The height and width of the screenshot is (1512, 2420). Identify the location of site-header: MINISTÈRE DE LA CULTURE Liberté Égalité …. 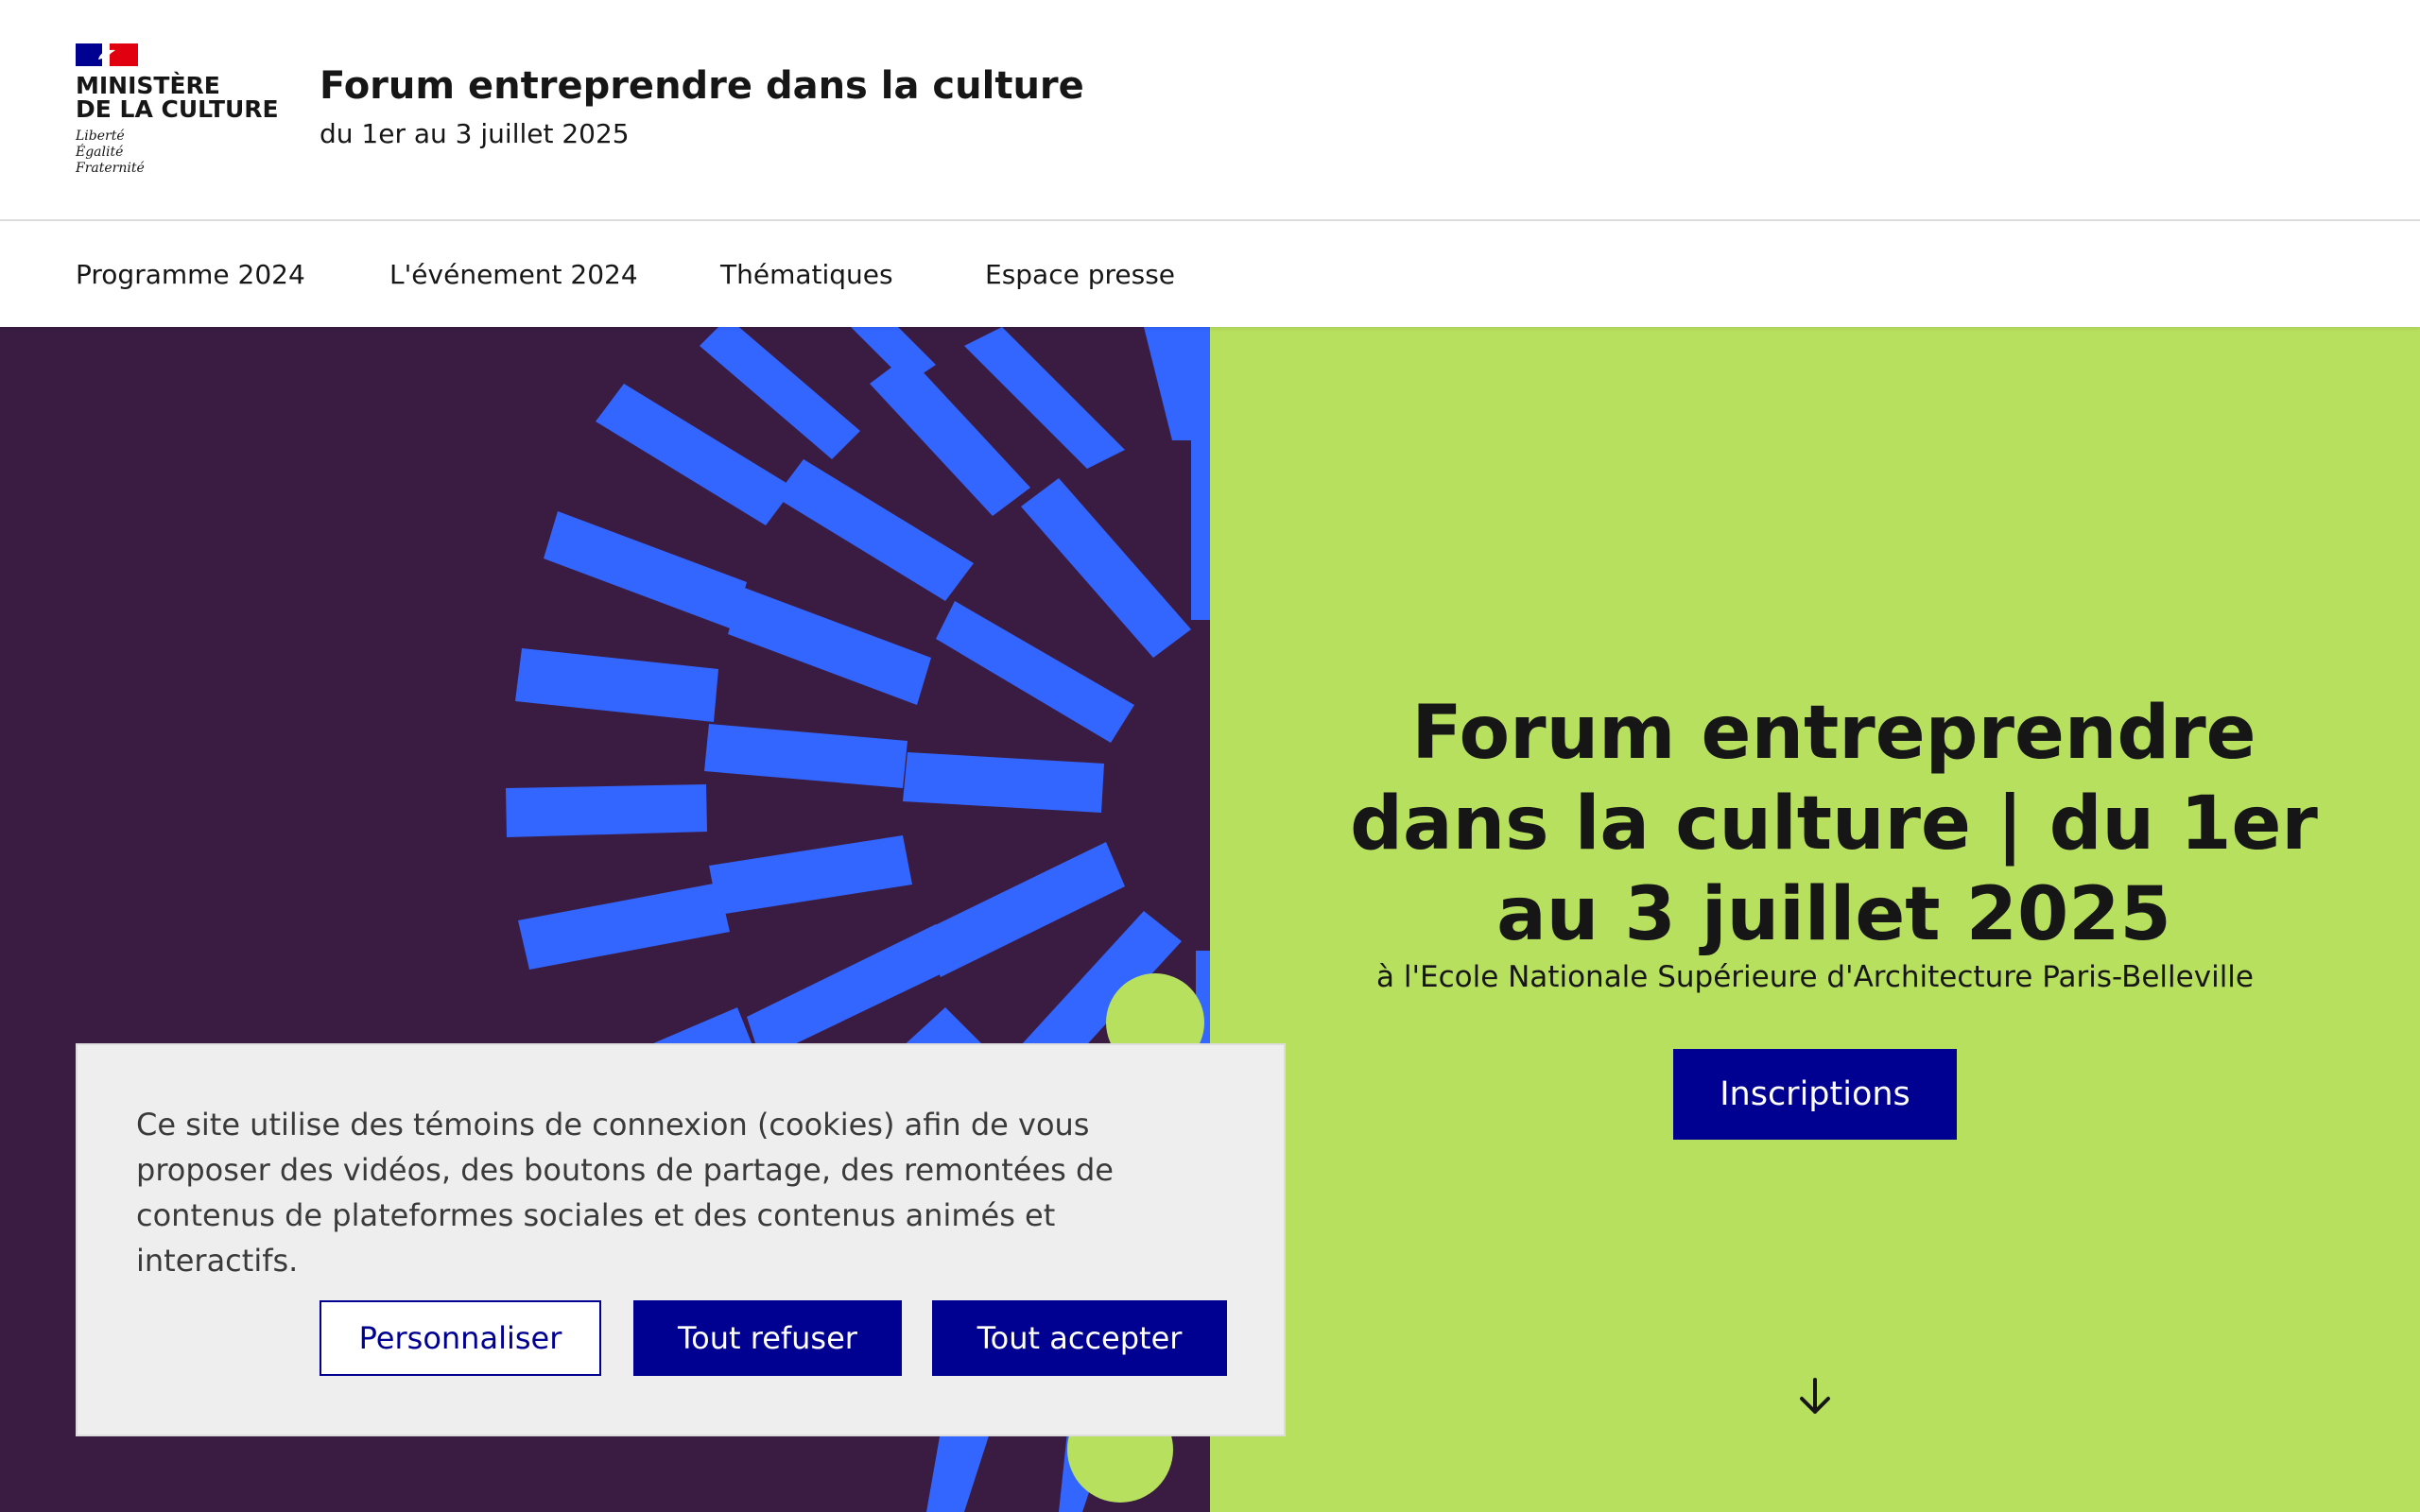
(1210, 110).